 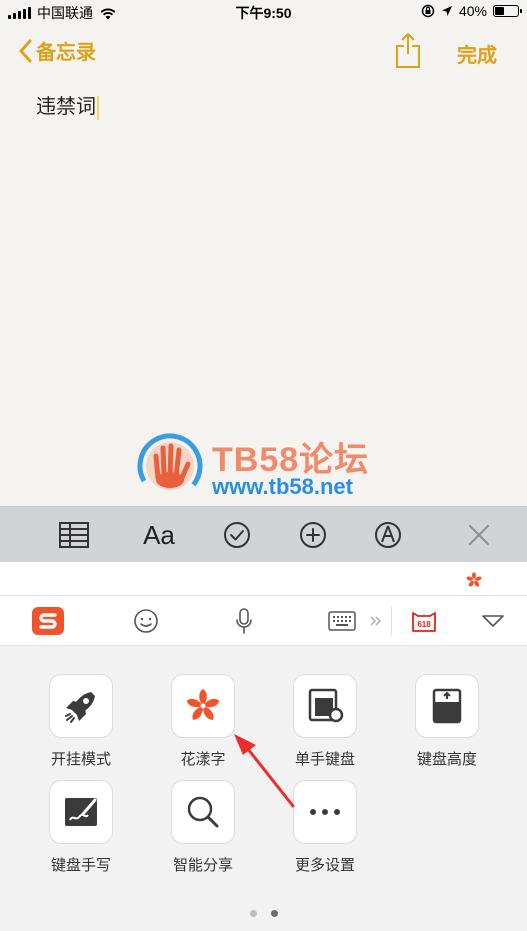 I want to click on sogou-logo-button, so click(x=48, y=621).